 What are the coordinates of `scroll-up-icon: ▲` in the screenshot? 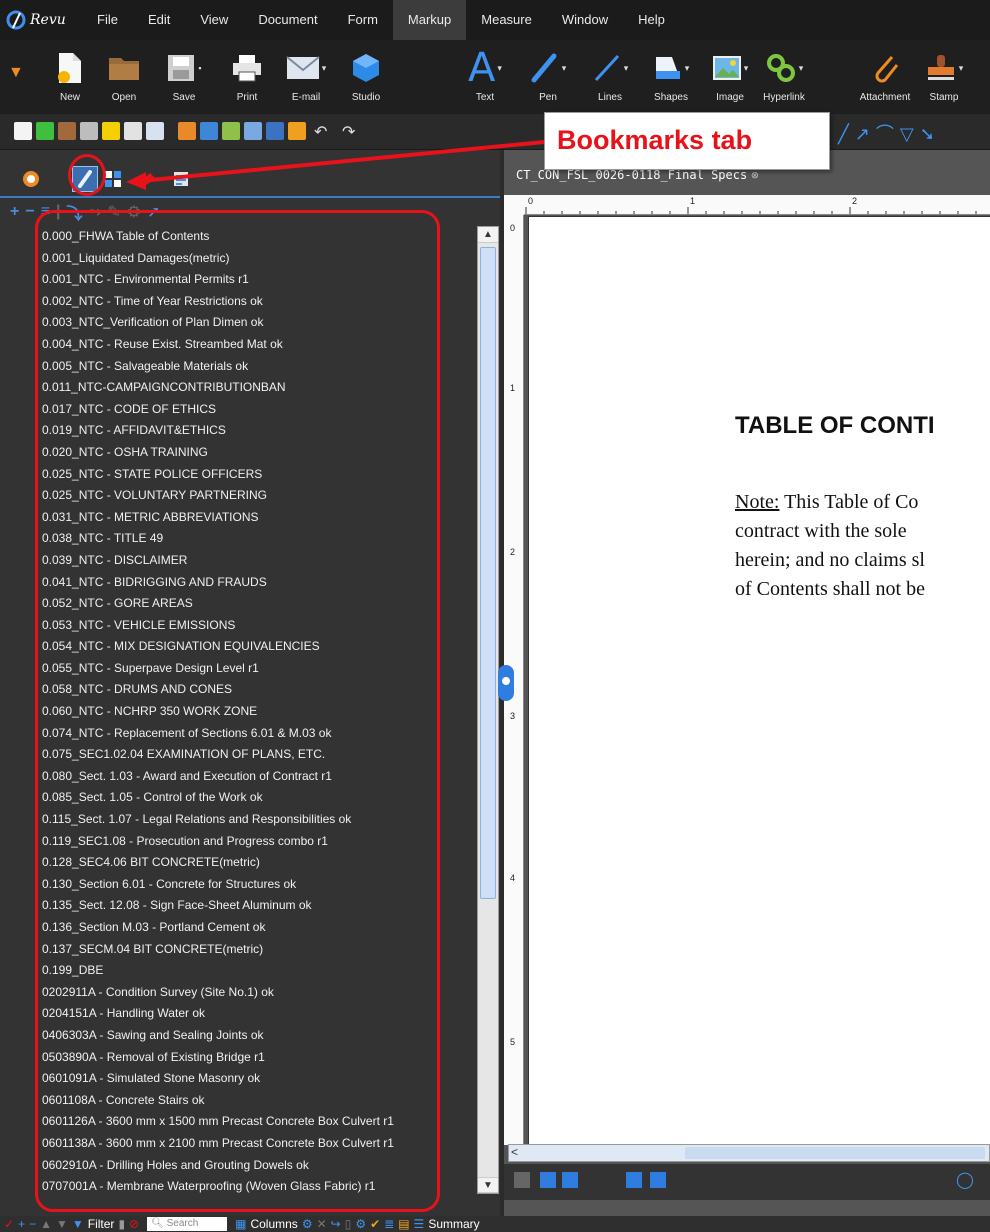 It's located at (488, 235).